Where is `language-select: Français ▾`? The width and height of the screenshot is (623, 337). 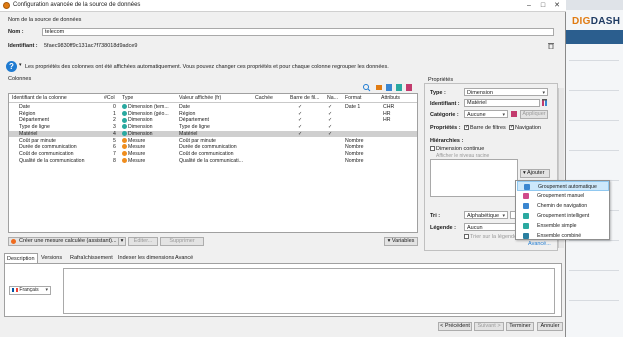
language-select: Français ▾ is located at coordinates (30, 290).